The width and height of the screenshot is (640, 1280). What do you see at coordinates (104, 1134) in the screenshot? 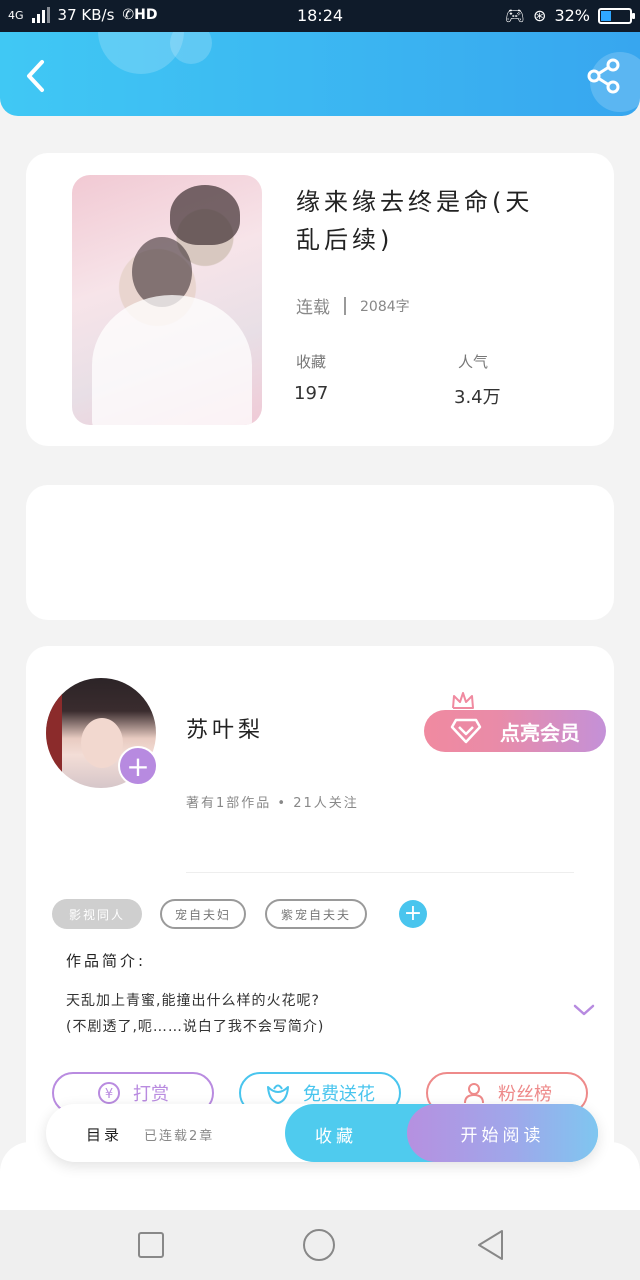
I see `toc-button: 目录` at bounding box center [104, 1134].